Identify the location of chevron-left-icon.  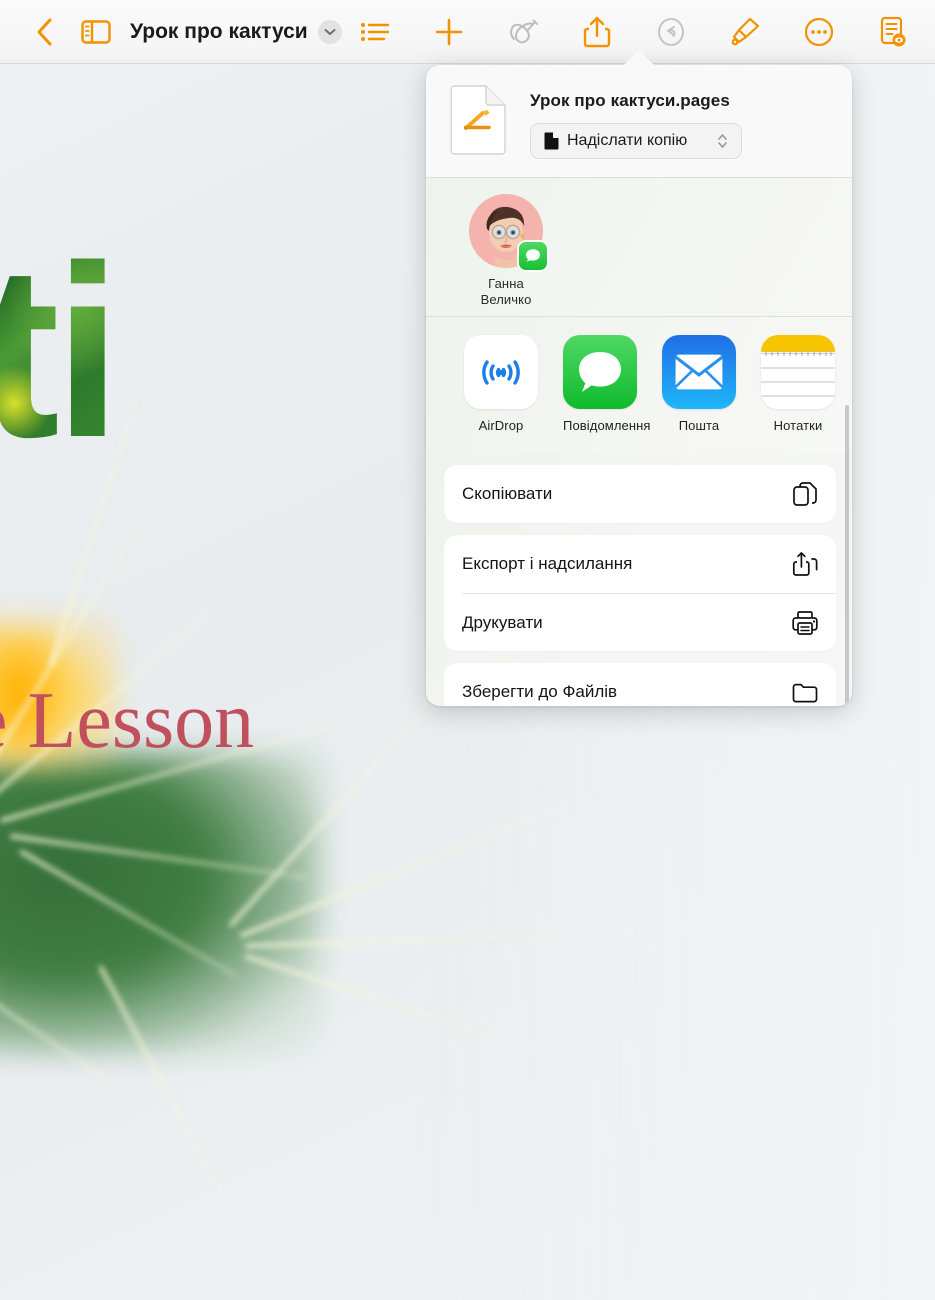
(44, 31).